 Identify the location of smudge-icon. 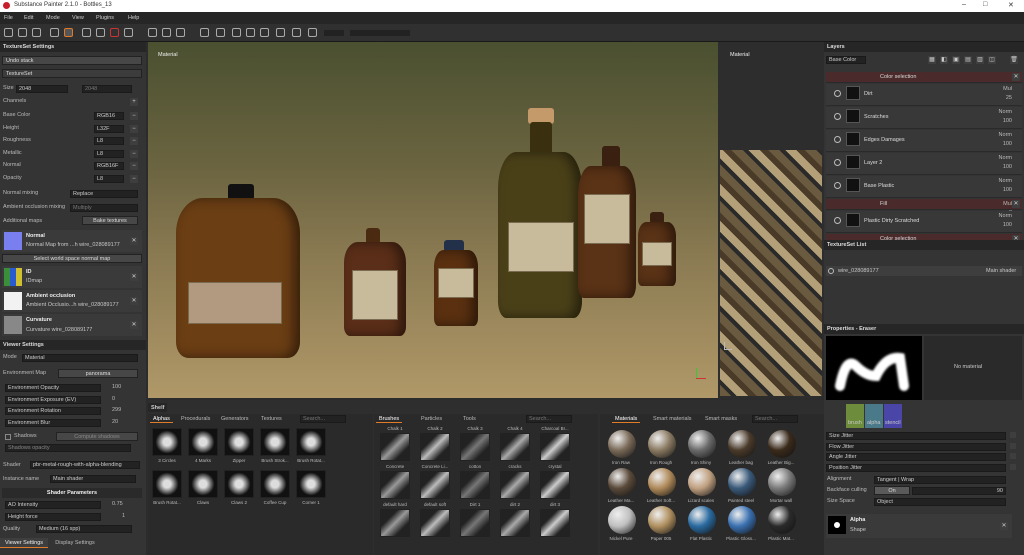
(114, 32).